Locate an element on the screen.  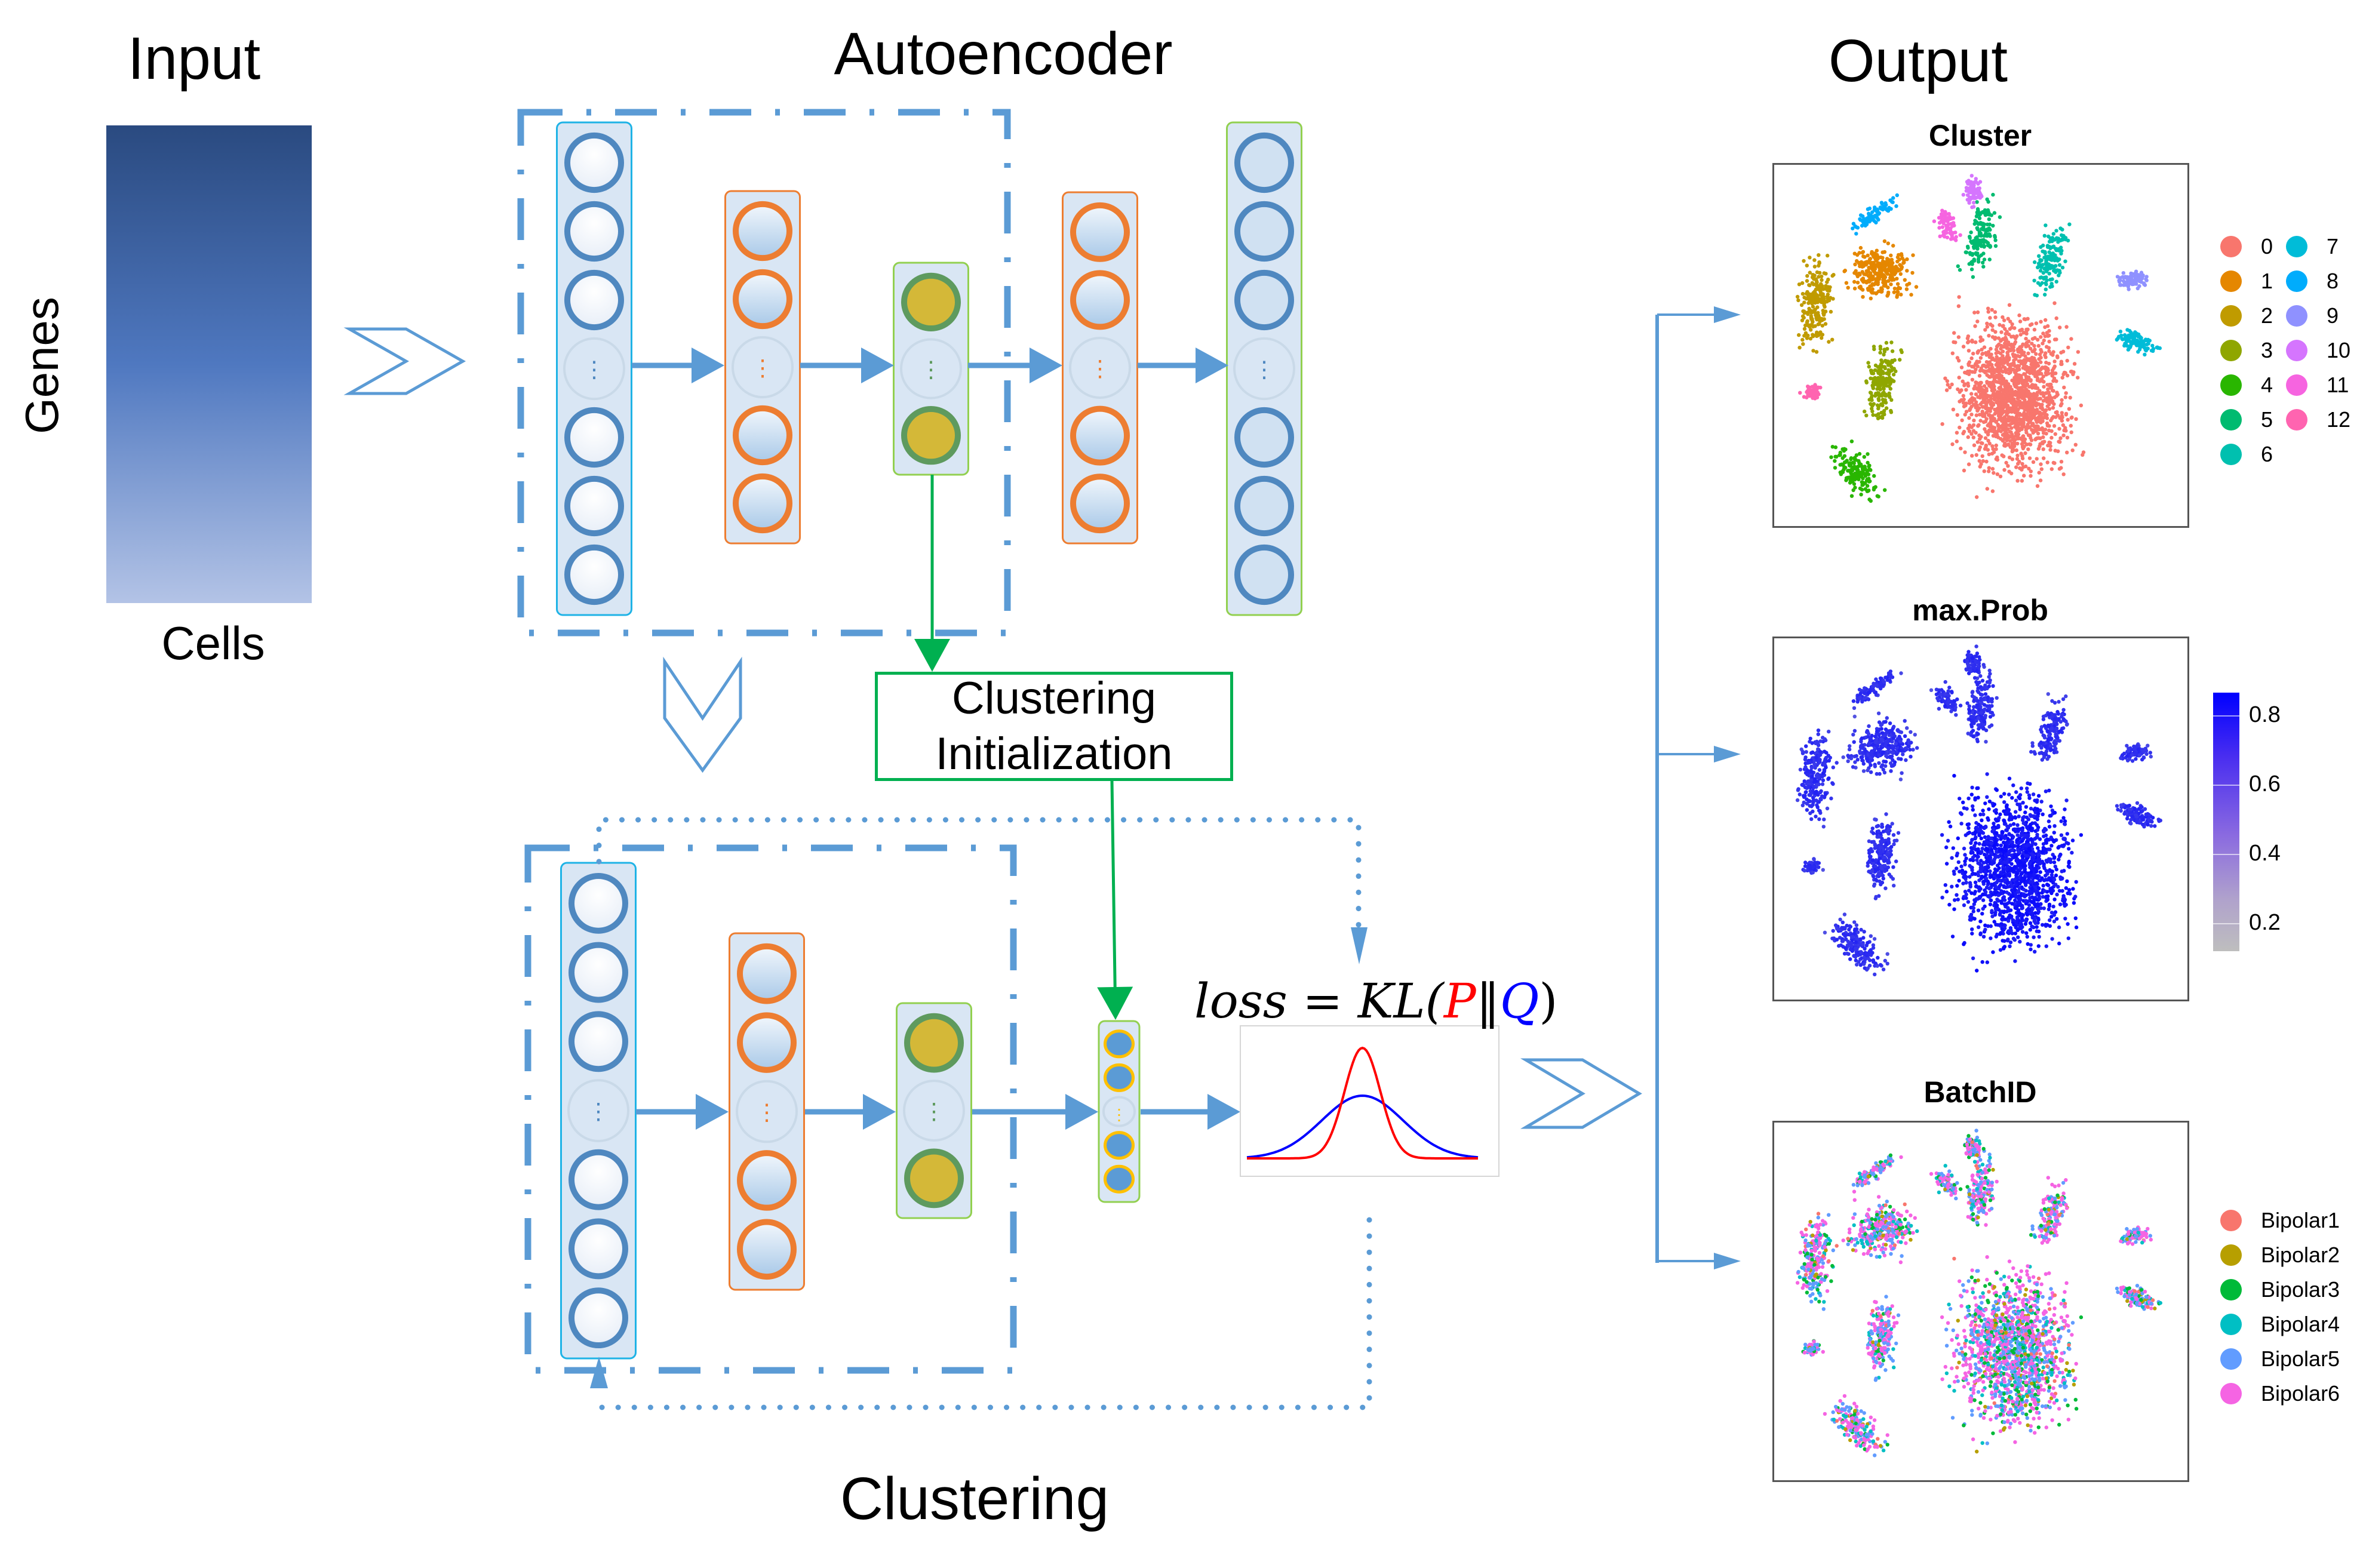
legend-swatch is located at coordinates (2297, 385).